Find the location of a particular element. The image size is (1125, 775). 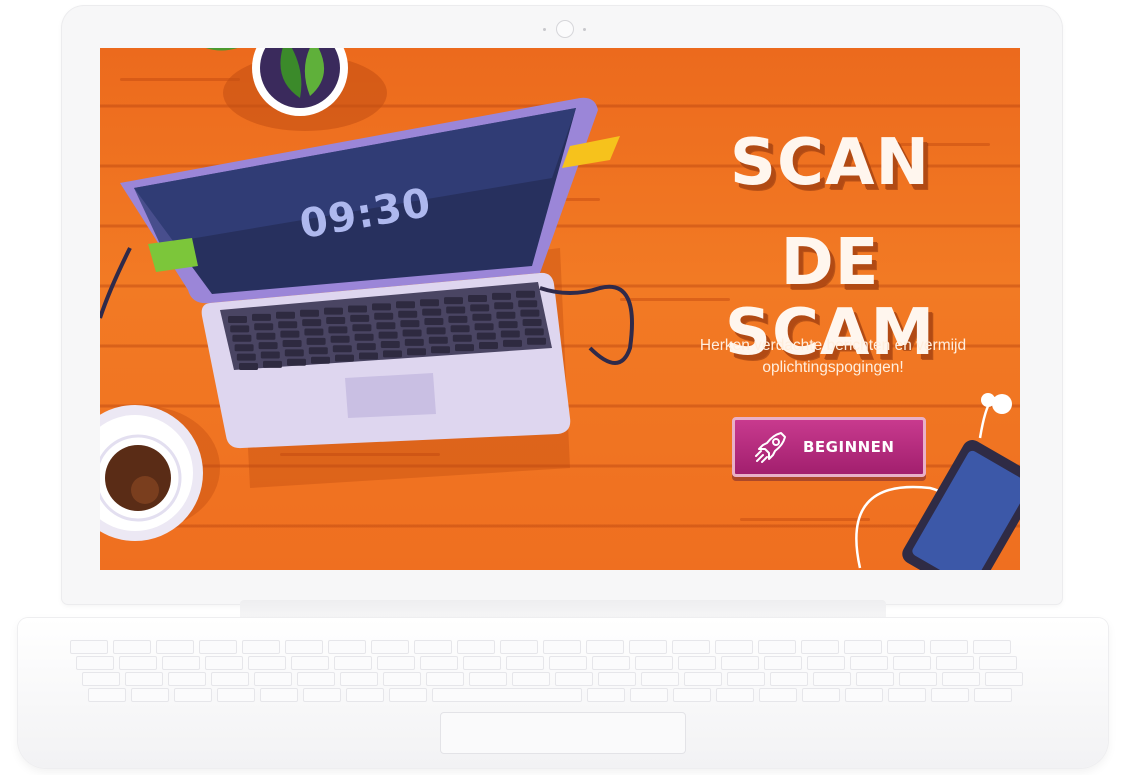

rocket-icon is located at coordinates (770, 447).